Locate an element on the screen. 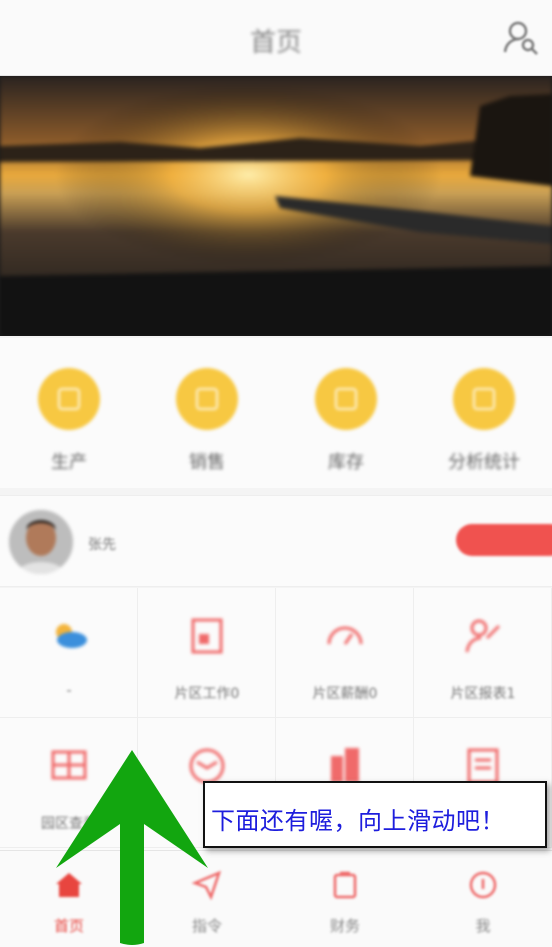 The image size is (552, 947). user-search-icon is located at coordinates (521, 37).